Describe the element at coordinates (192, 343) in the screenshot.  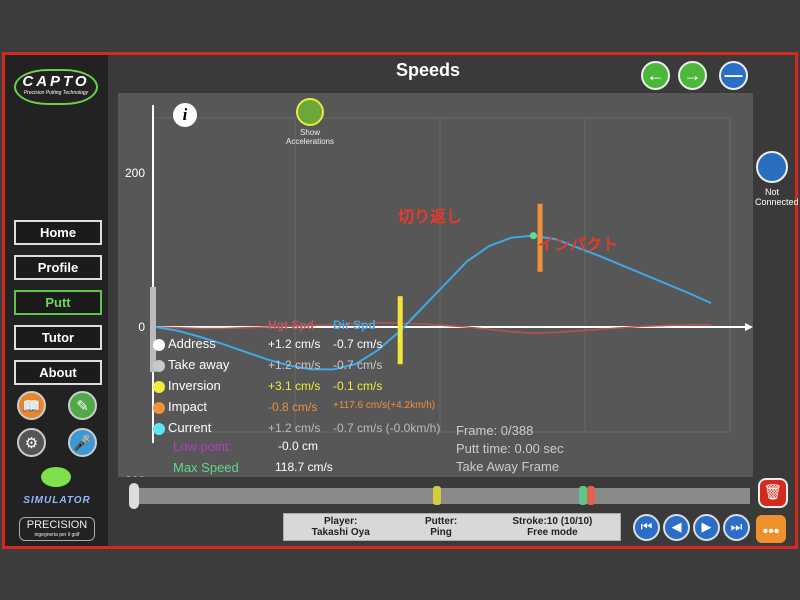
I see `legend-label: Address` at that location.